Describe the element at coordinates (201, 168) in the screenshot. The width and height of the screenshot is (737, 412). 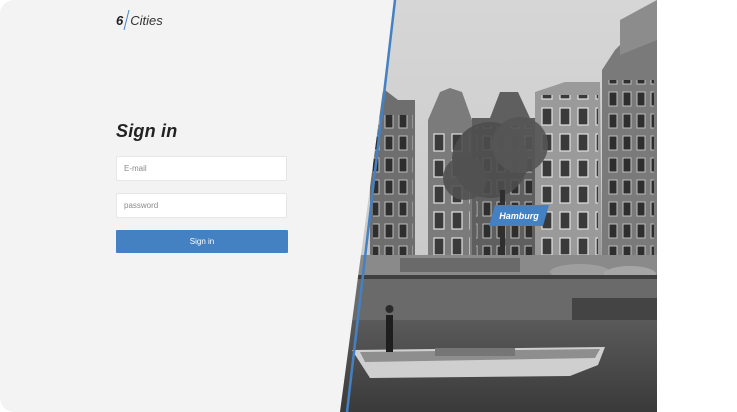
I see `email-input` at that location.